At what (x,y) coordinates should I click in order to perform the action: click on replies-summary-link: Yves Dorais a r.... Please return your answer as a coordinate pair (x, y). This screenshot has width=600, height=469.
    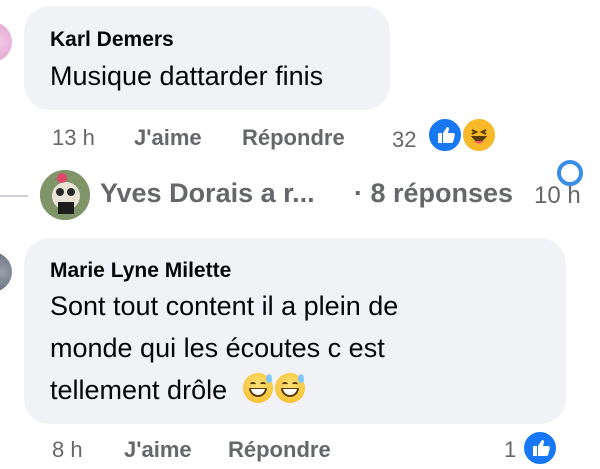
    Looking at the image, I should click on (207, 193).